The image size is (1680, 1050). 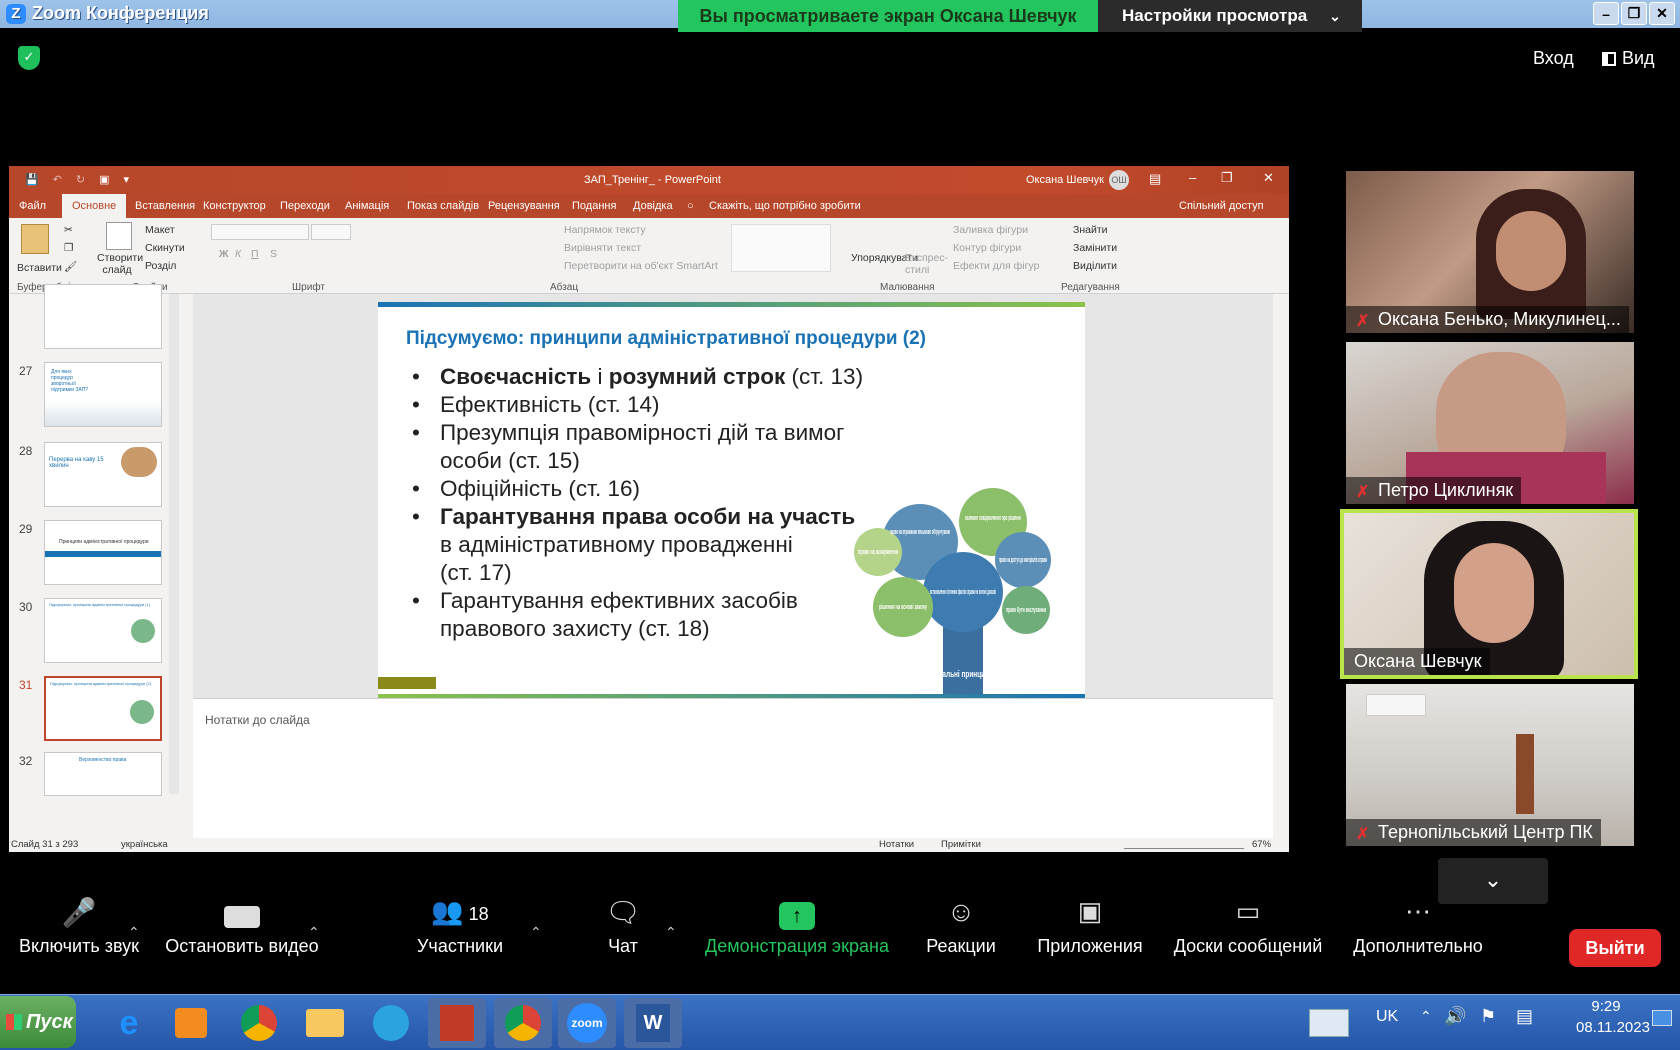 What do you see at coordinates (165, 206) in the screenshot?
I see `tab-insert: Вставлення` at bounding box center [165, 206].